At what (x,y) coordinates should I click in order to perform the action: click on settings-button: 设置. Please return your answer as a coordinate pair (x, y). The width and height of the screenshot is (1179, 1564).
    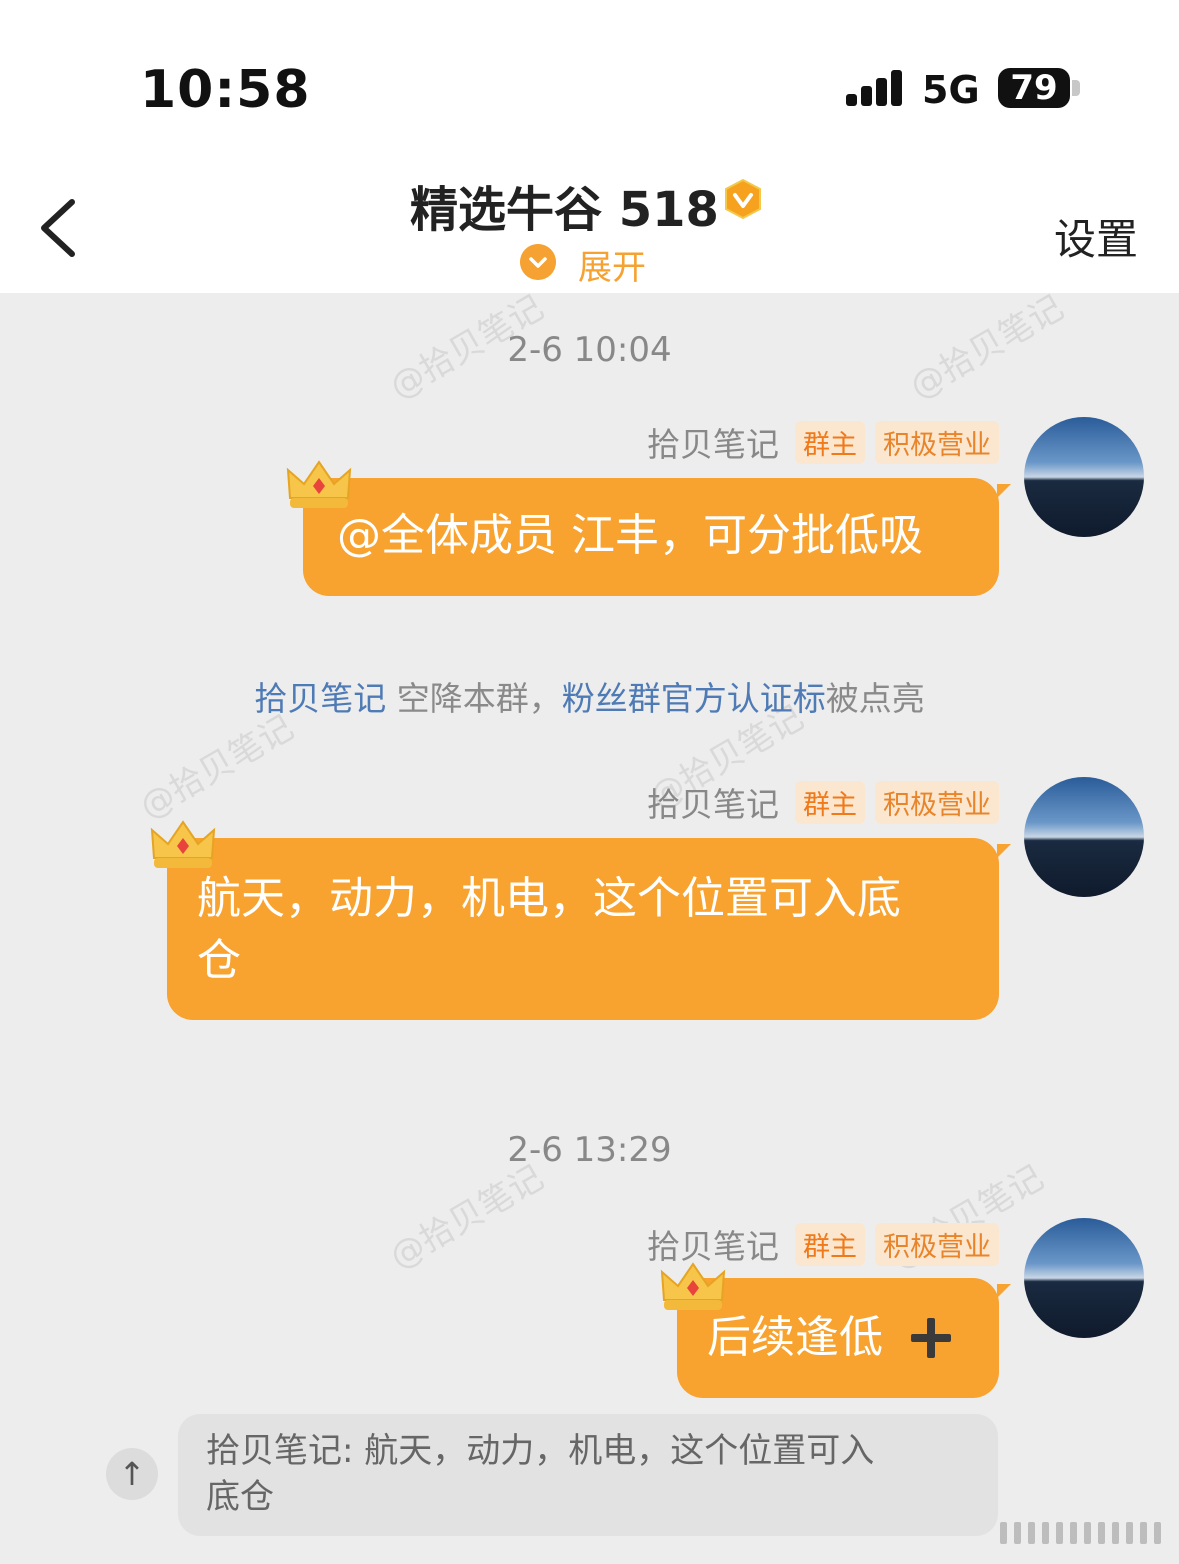
    Looking at the image, I should click on (1096, 236).